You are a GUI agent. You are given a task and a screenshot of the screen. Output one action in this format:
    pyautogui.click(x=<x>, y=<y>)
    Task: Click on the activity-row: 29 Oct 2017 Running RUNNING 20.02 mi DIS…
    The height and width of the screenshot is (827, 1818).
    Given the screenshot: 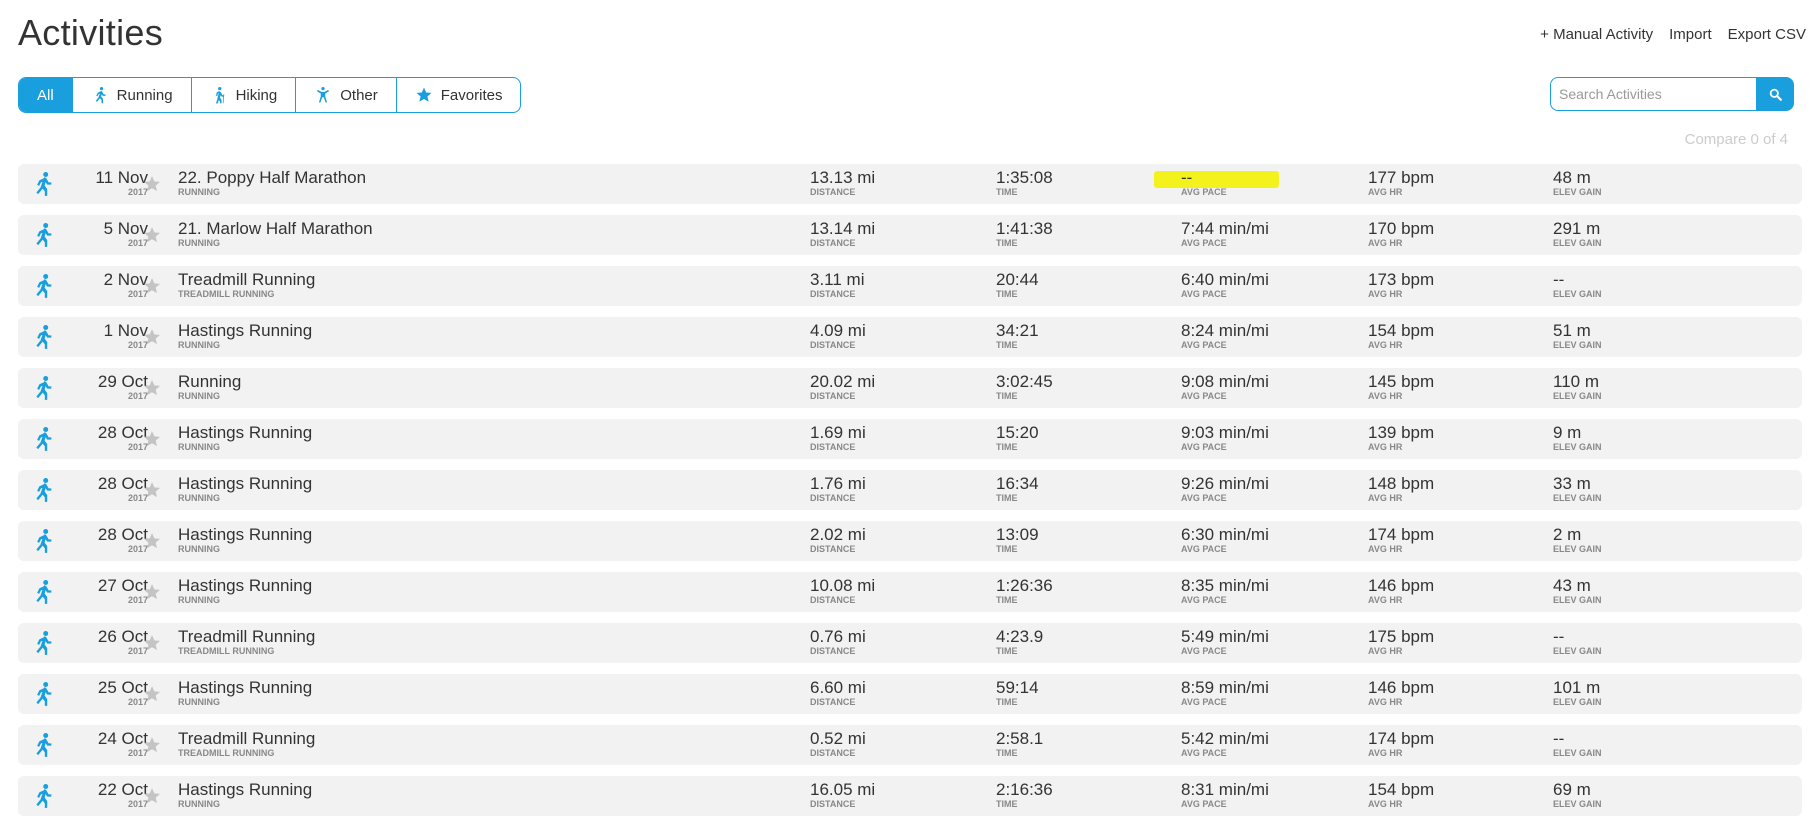 What is the action you would take?
    pyautogui.click(x=910, y=388)
    